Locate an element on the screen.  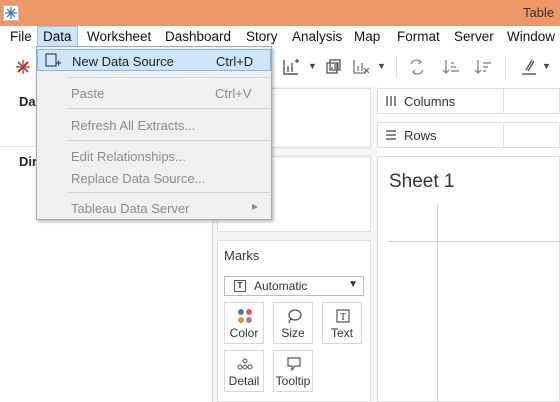
menu-item-paste: Paste Ctrl+V is located at coordinates (154, 93).